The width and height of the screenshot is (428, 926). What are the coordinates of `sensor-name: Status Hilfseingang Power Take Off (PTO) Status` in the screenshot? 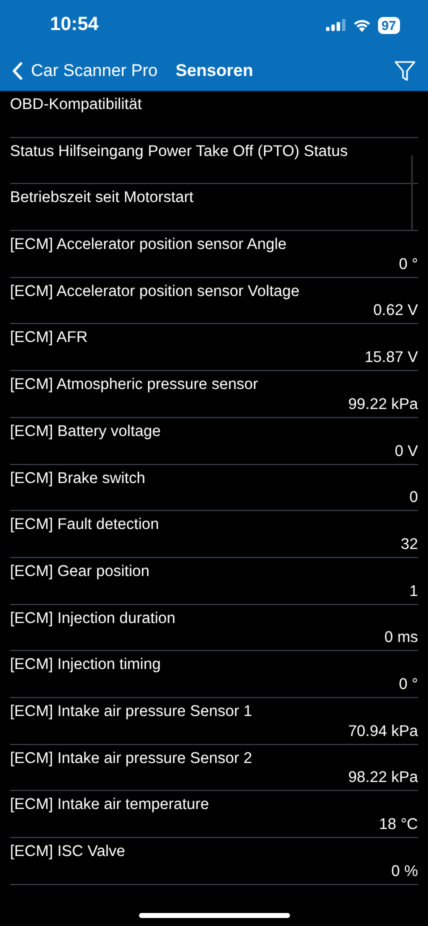 It's located at (179, 151).